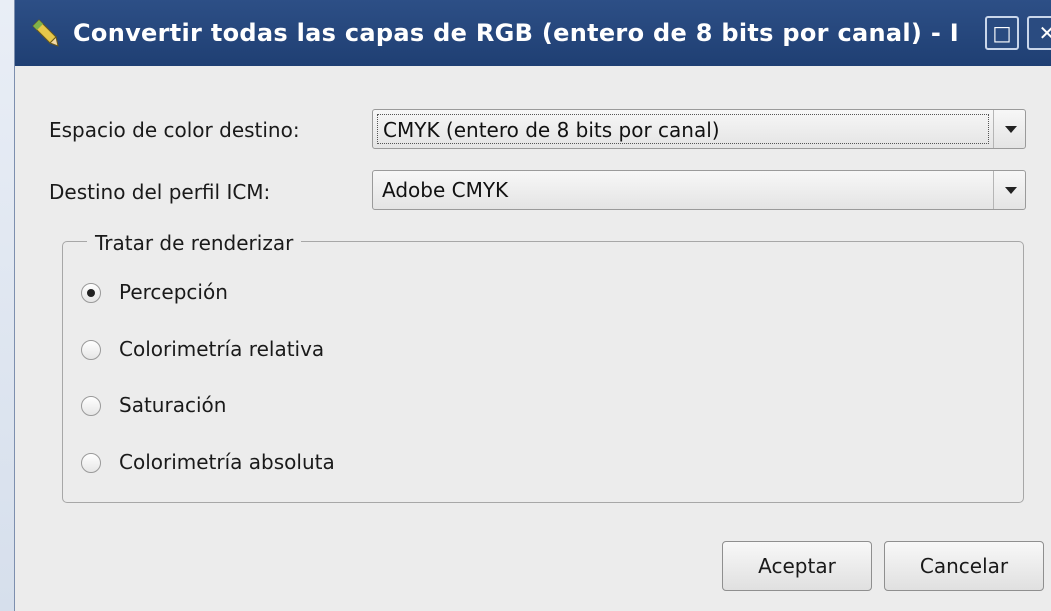 The image size is (1051, 611). I want to click on maximize-button: □, so click(1002, 33).